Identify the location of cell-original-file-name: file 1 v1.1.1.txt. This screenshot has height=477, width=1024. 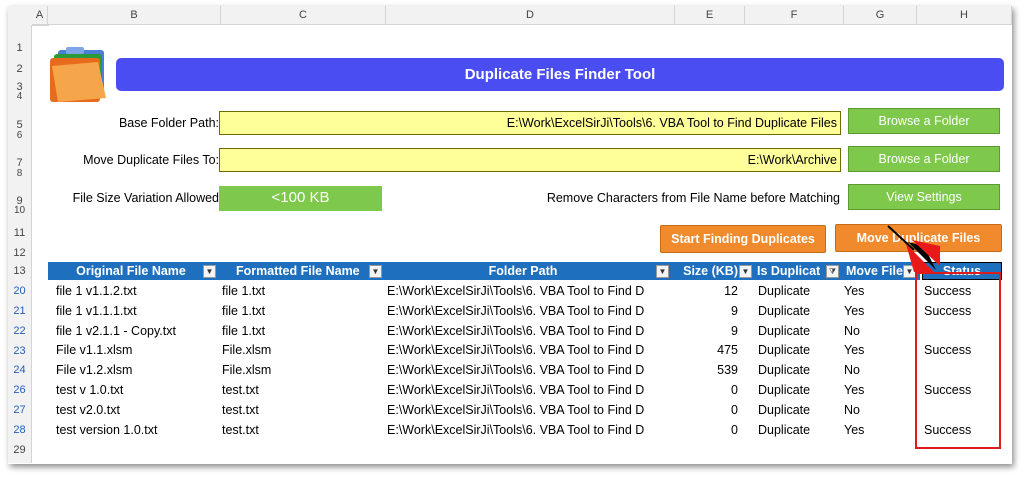
(138, 311).